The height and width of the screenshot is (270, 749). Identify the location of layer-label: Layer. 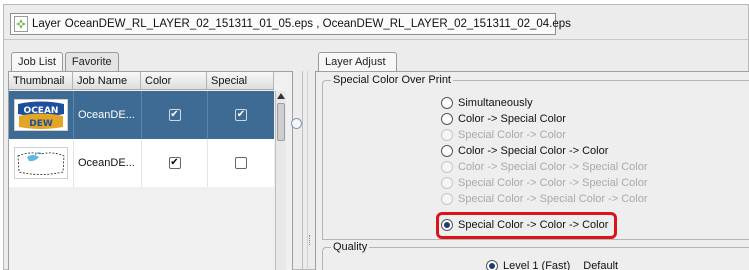
(46, 24).